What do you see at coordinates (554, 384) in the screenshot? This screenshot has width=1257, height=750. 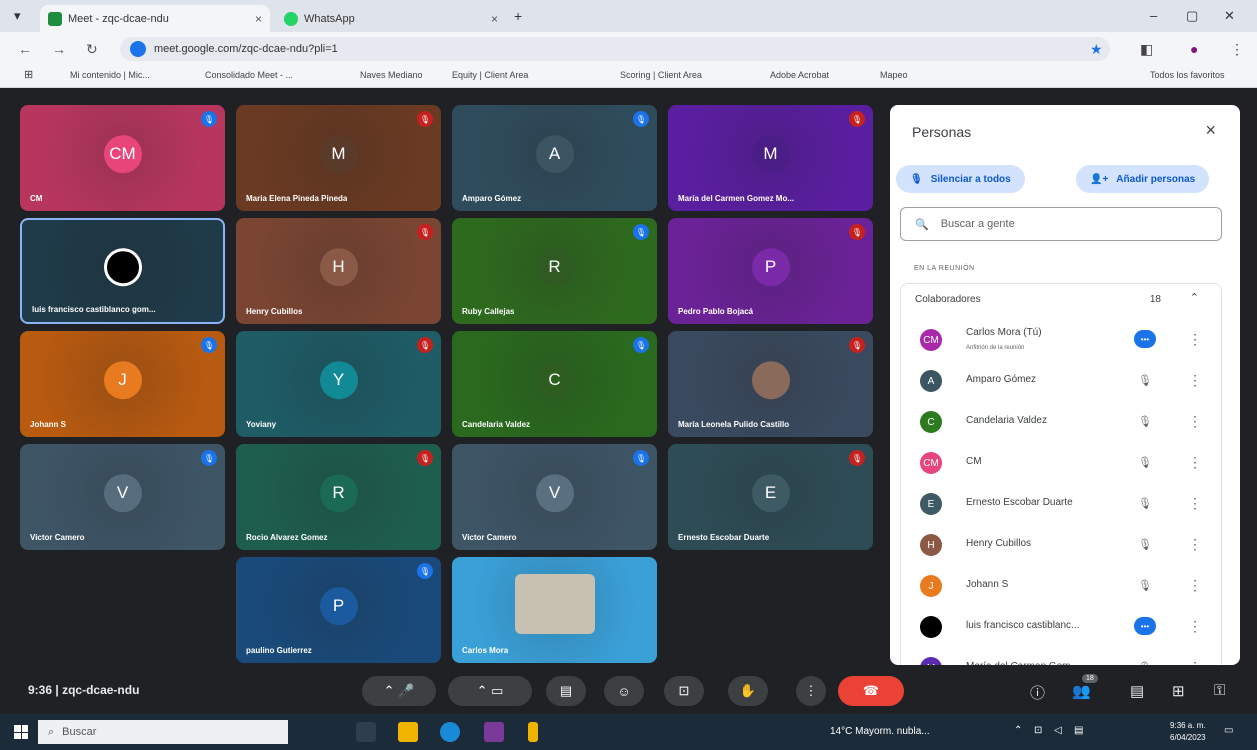 I see `participant-tile: C Candelaria Valdez 🎙` at bounding box center [554, 384].